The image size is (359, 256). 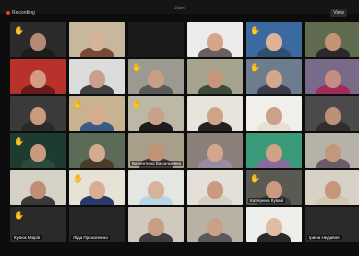 I want to click on recording-label: Recording, so click(x=23, y=12).